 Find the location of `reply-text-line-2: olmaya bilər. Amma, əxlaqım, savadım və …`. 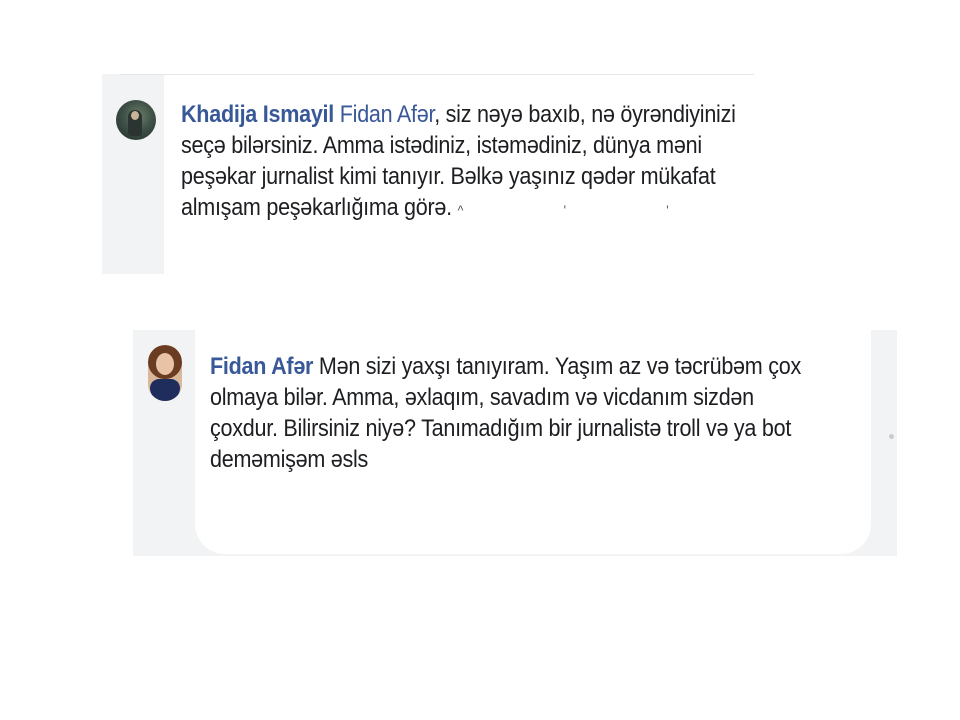

reply-text-line-2: olmaya bilər. Amma, əxlaqım, savadım və … is located at coordinates (482, 397).